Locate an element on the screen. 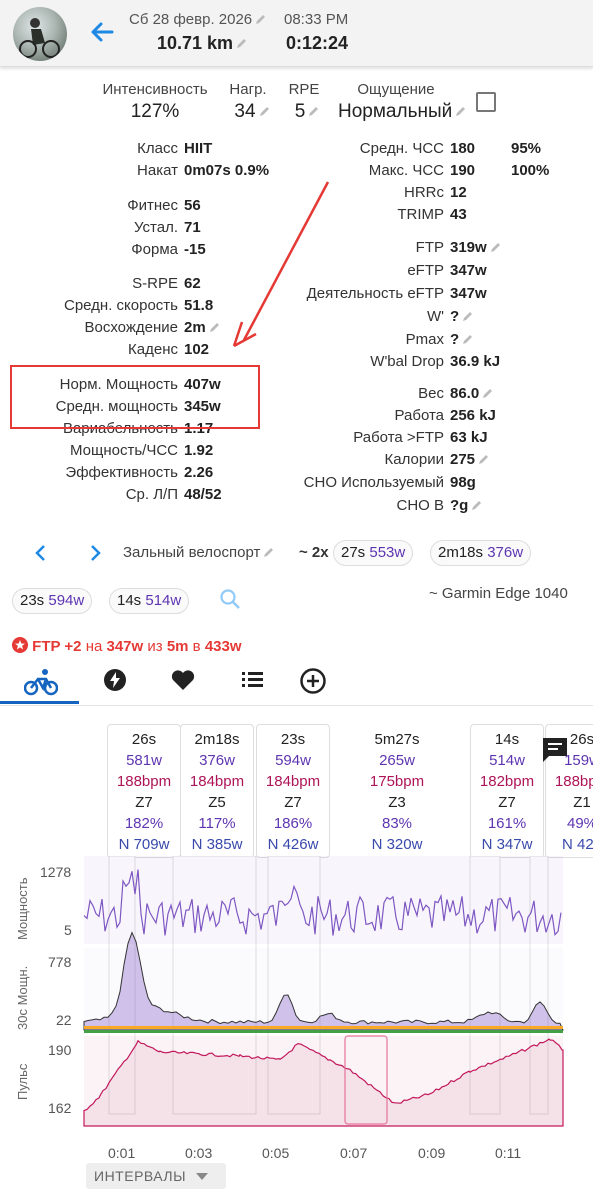  interval-np: N 320w is located at coordinates (397, 844).